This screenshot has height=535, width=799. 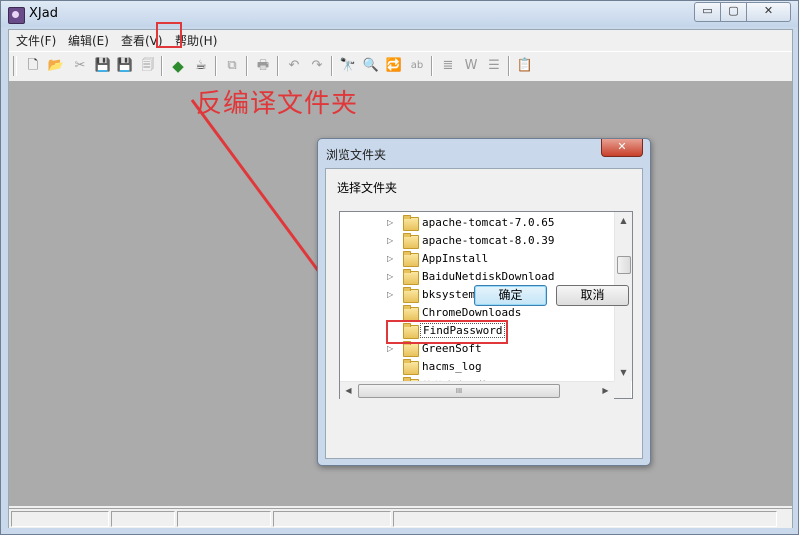 What do you see at coordinates (592, 295) in the screenshot?
I see `cancel-button: 取消` at bounding box center [592, 295].